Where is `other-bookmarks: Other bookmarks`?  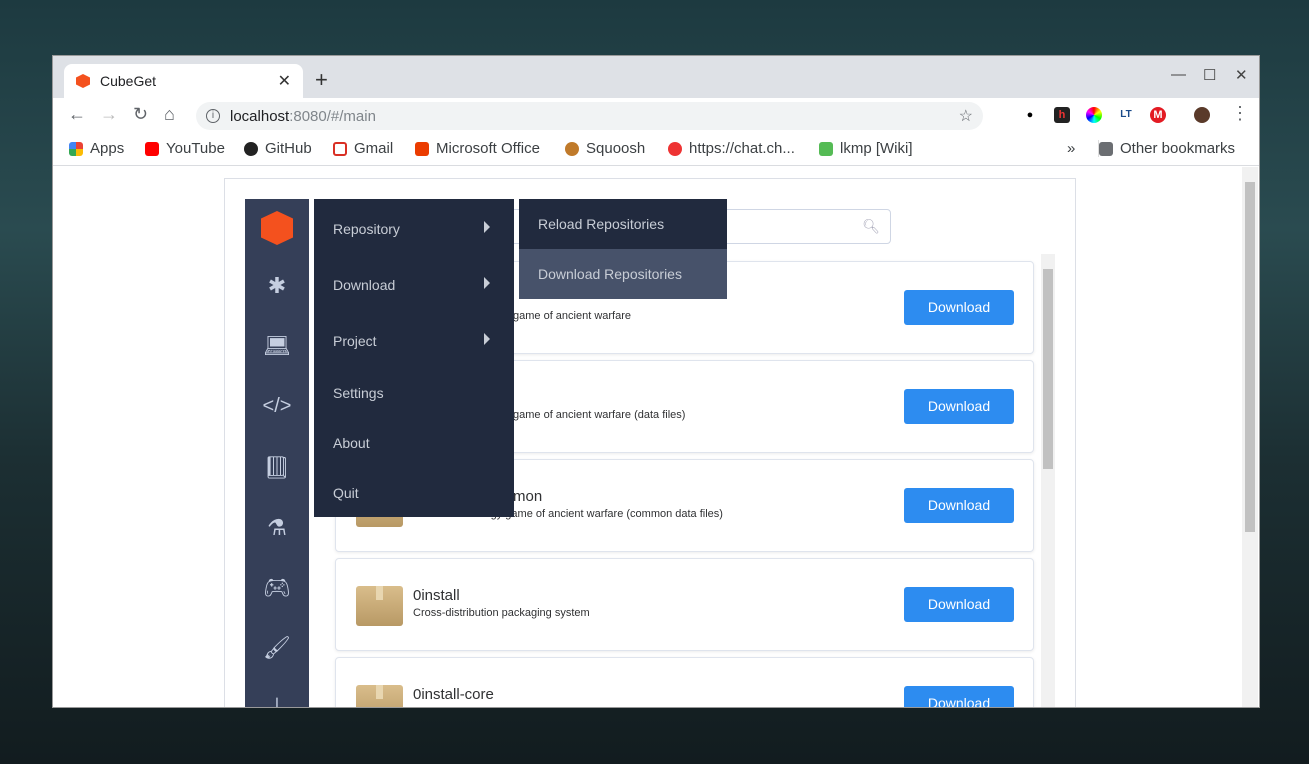 other-bookmarks: Other bookmarks is located at coordinates (1166, 148).